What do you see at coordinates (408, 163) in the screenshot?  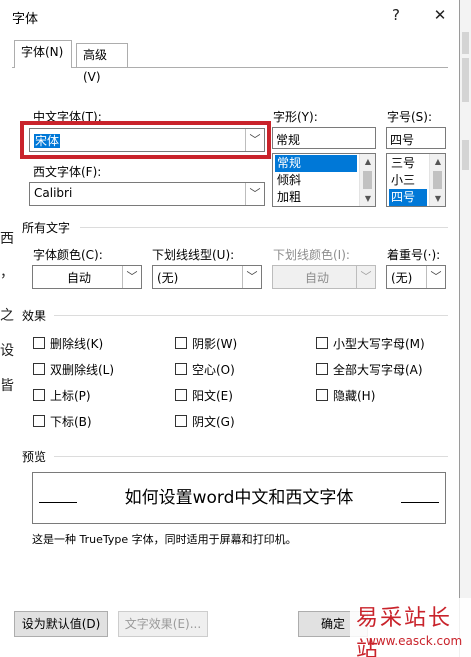 I see `list-item: 三号` at bounding box center [408, 163].